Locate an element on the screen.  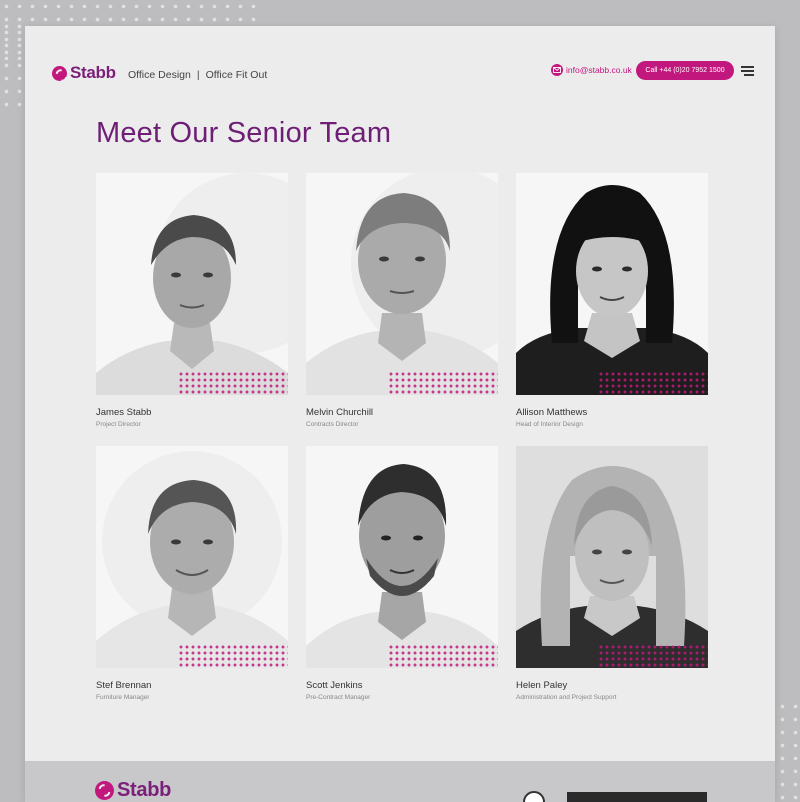
email-link: info@stabb.co.uk is located at coordinates (591, 70).